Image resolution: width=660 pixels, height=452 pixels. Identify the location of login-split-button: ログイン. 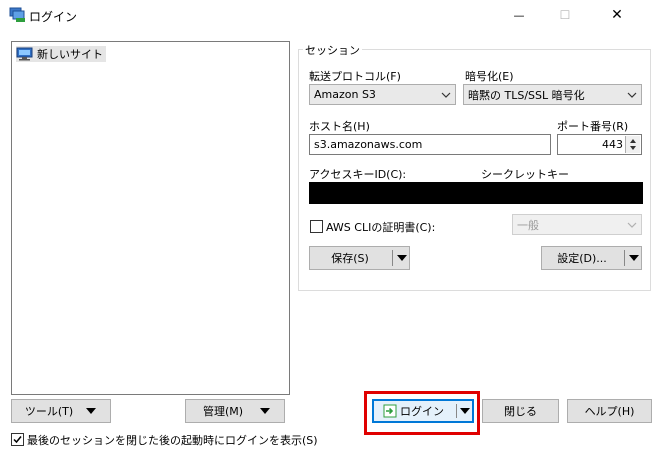
(423, 411).